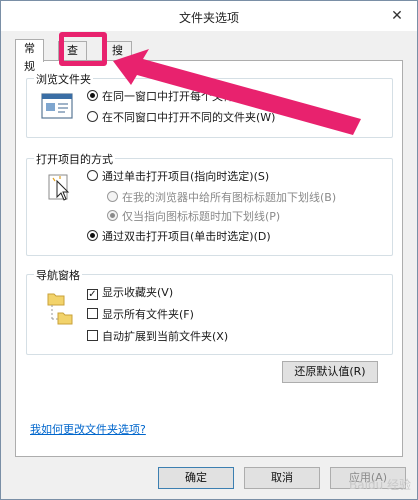 Image resolution: width=418 pixels, height=500 pixels. I want to click on restore-defaults-button: 还原默认值(R), so click(330, 372).